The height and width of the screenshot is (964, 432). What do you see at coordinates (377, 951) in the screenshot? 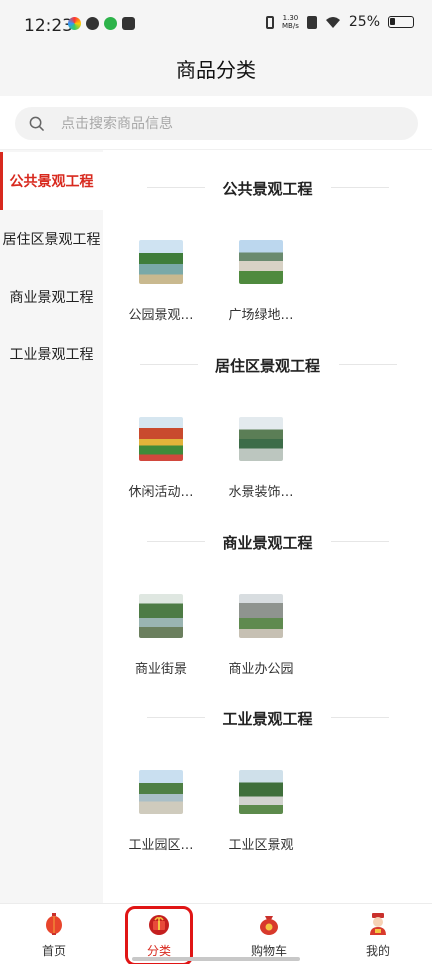
I see `nav-label: 我的` at bounding box center [377, 951].